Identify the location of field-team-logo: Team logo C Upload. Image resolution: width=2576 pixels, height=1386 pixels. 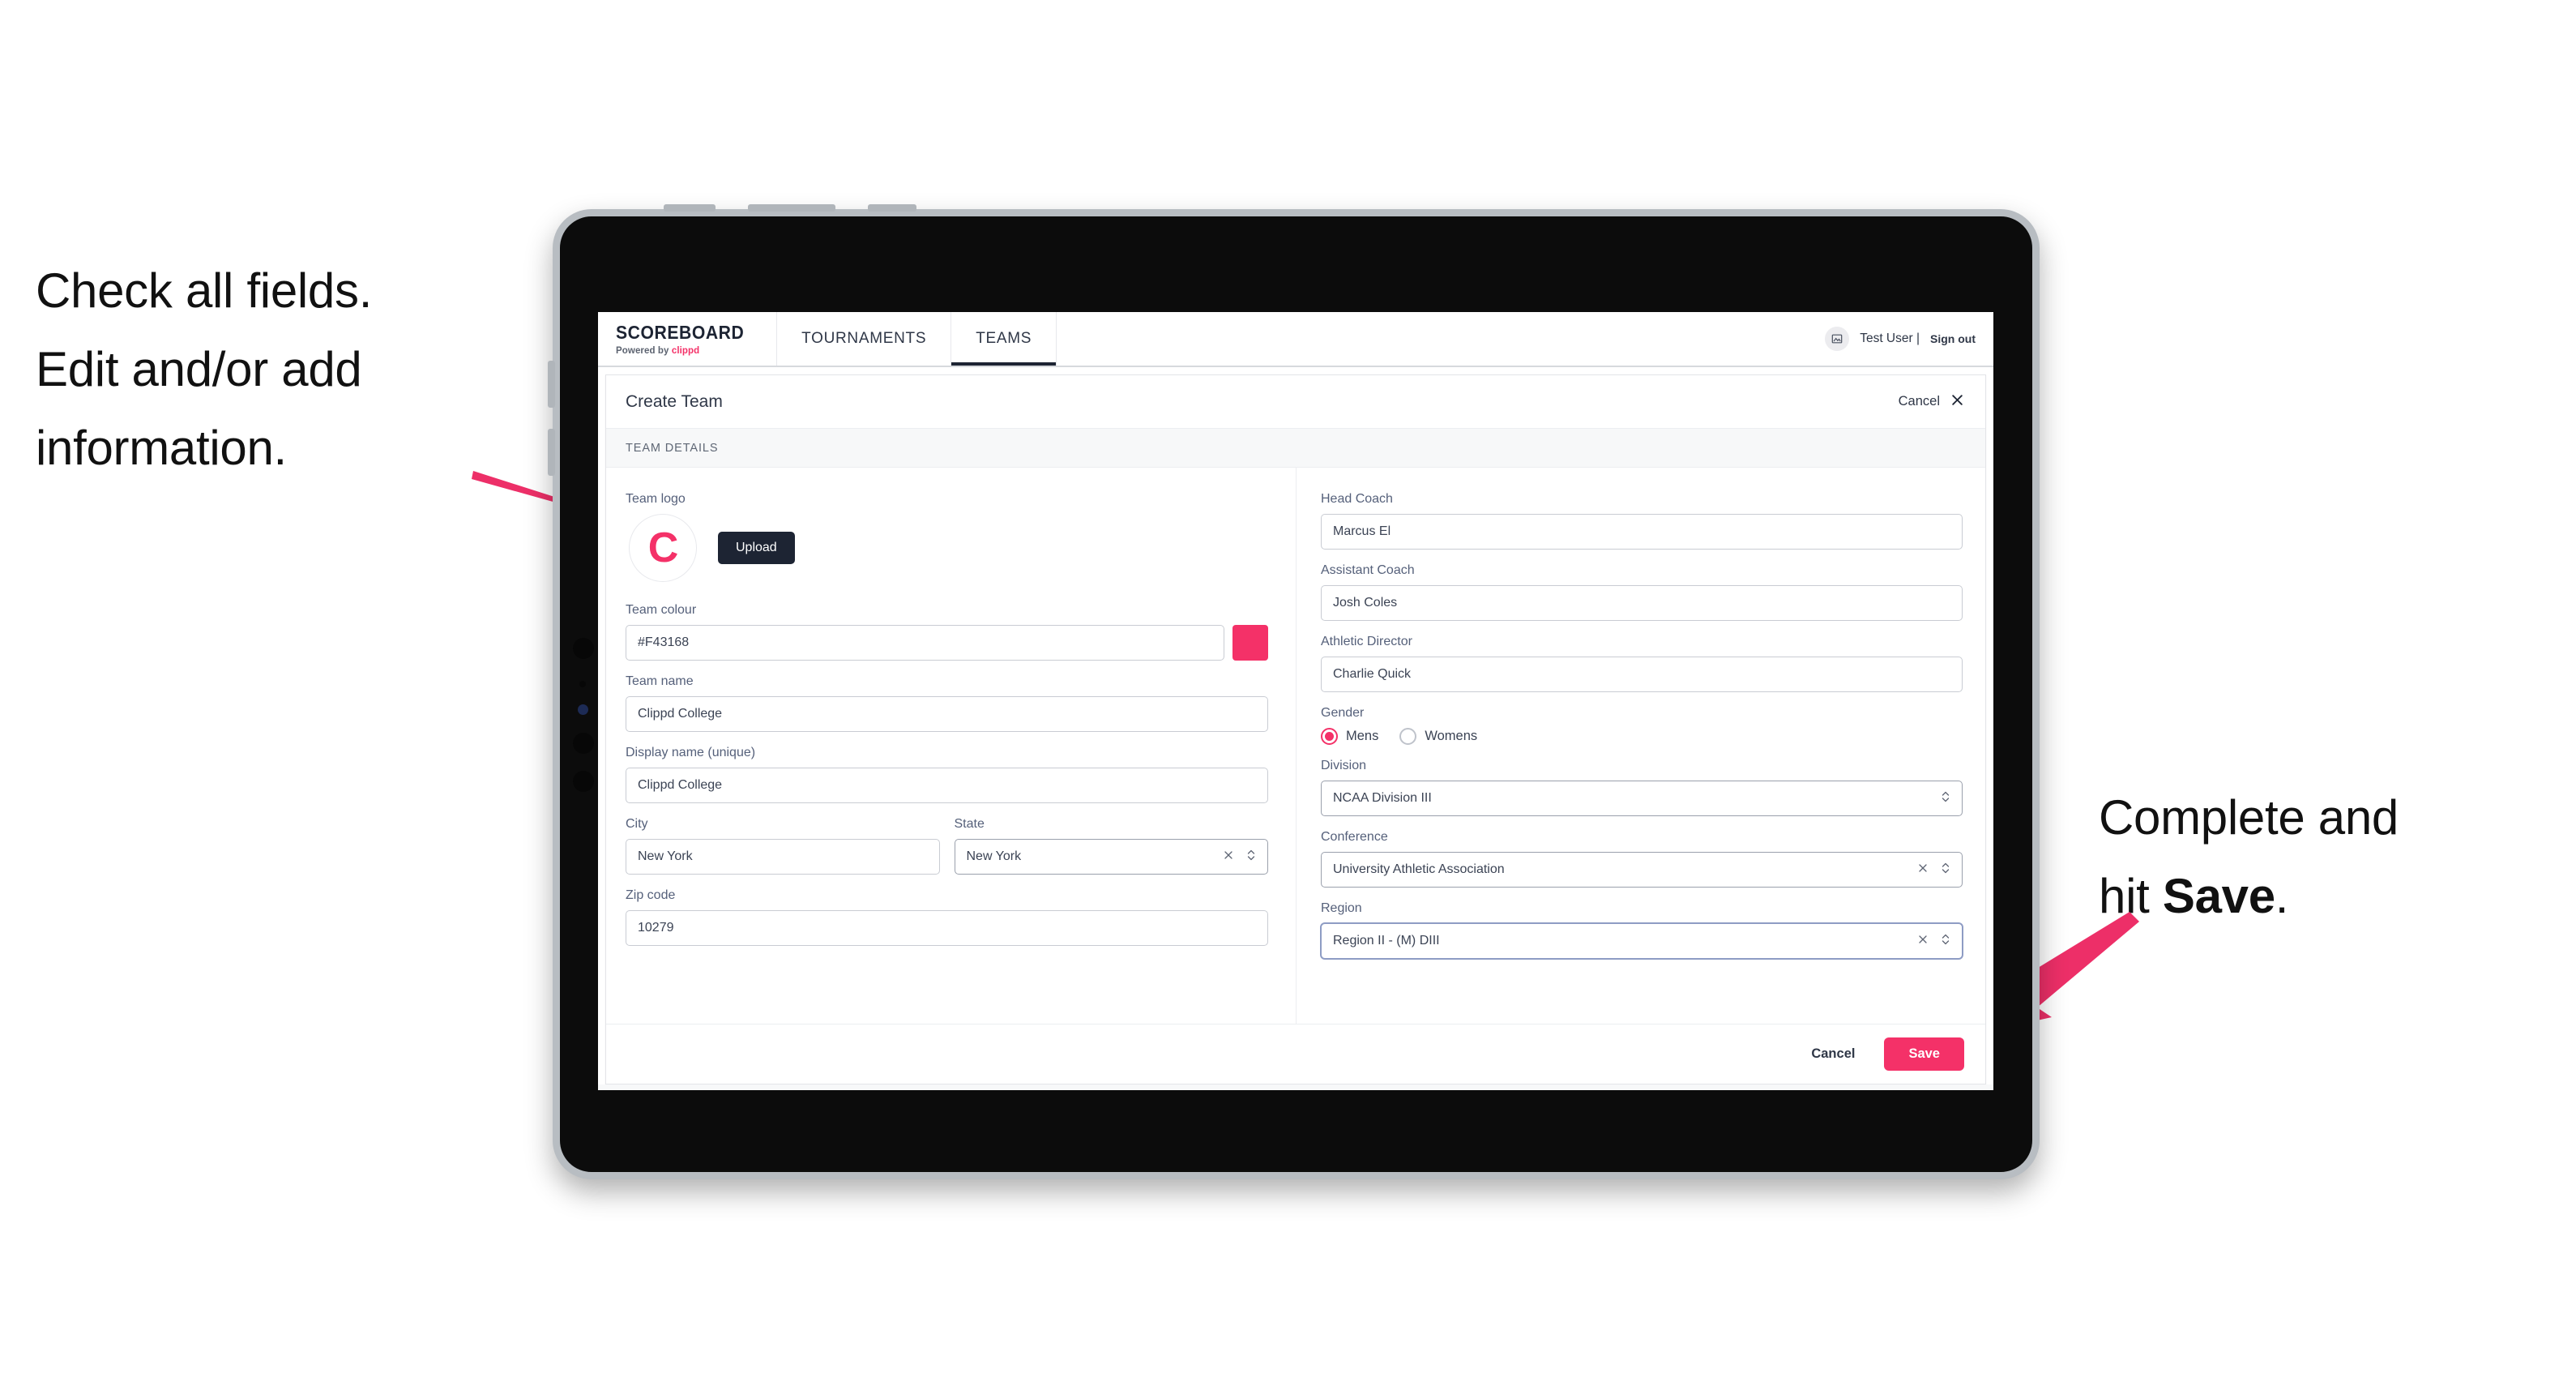
(947, 537).